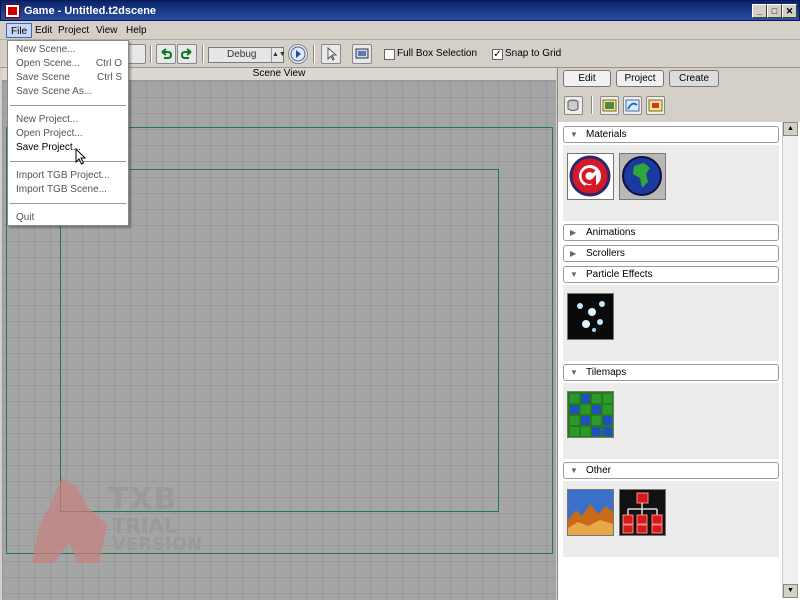  Describe the element at coordinates (278, 55) in the screenshot. I see `chevron-down-icon: ▲▼` at that location.